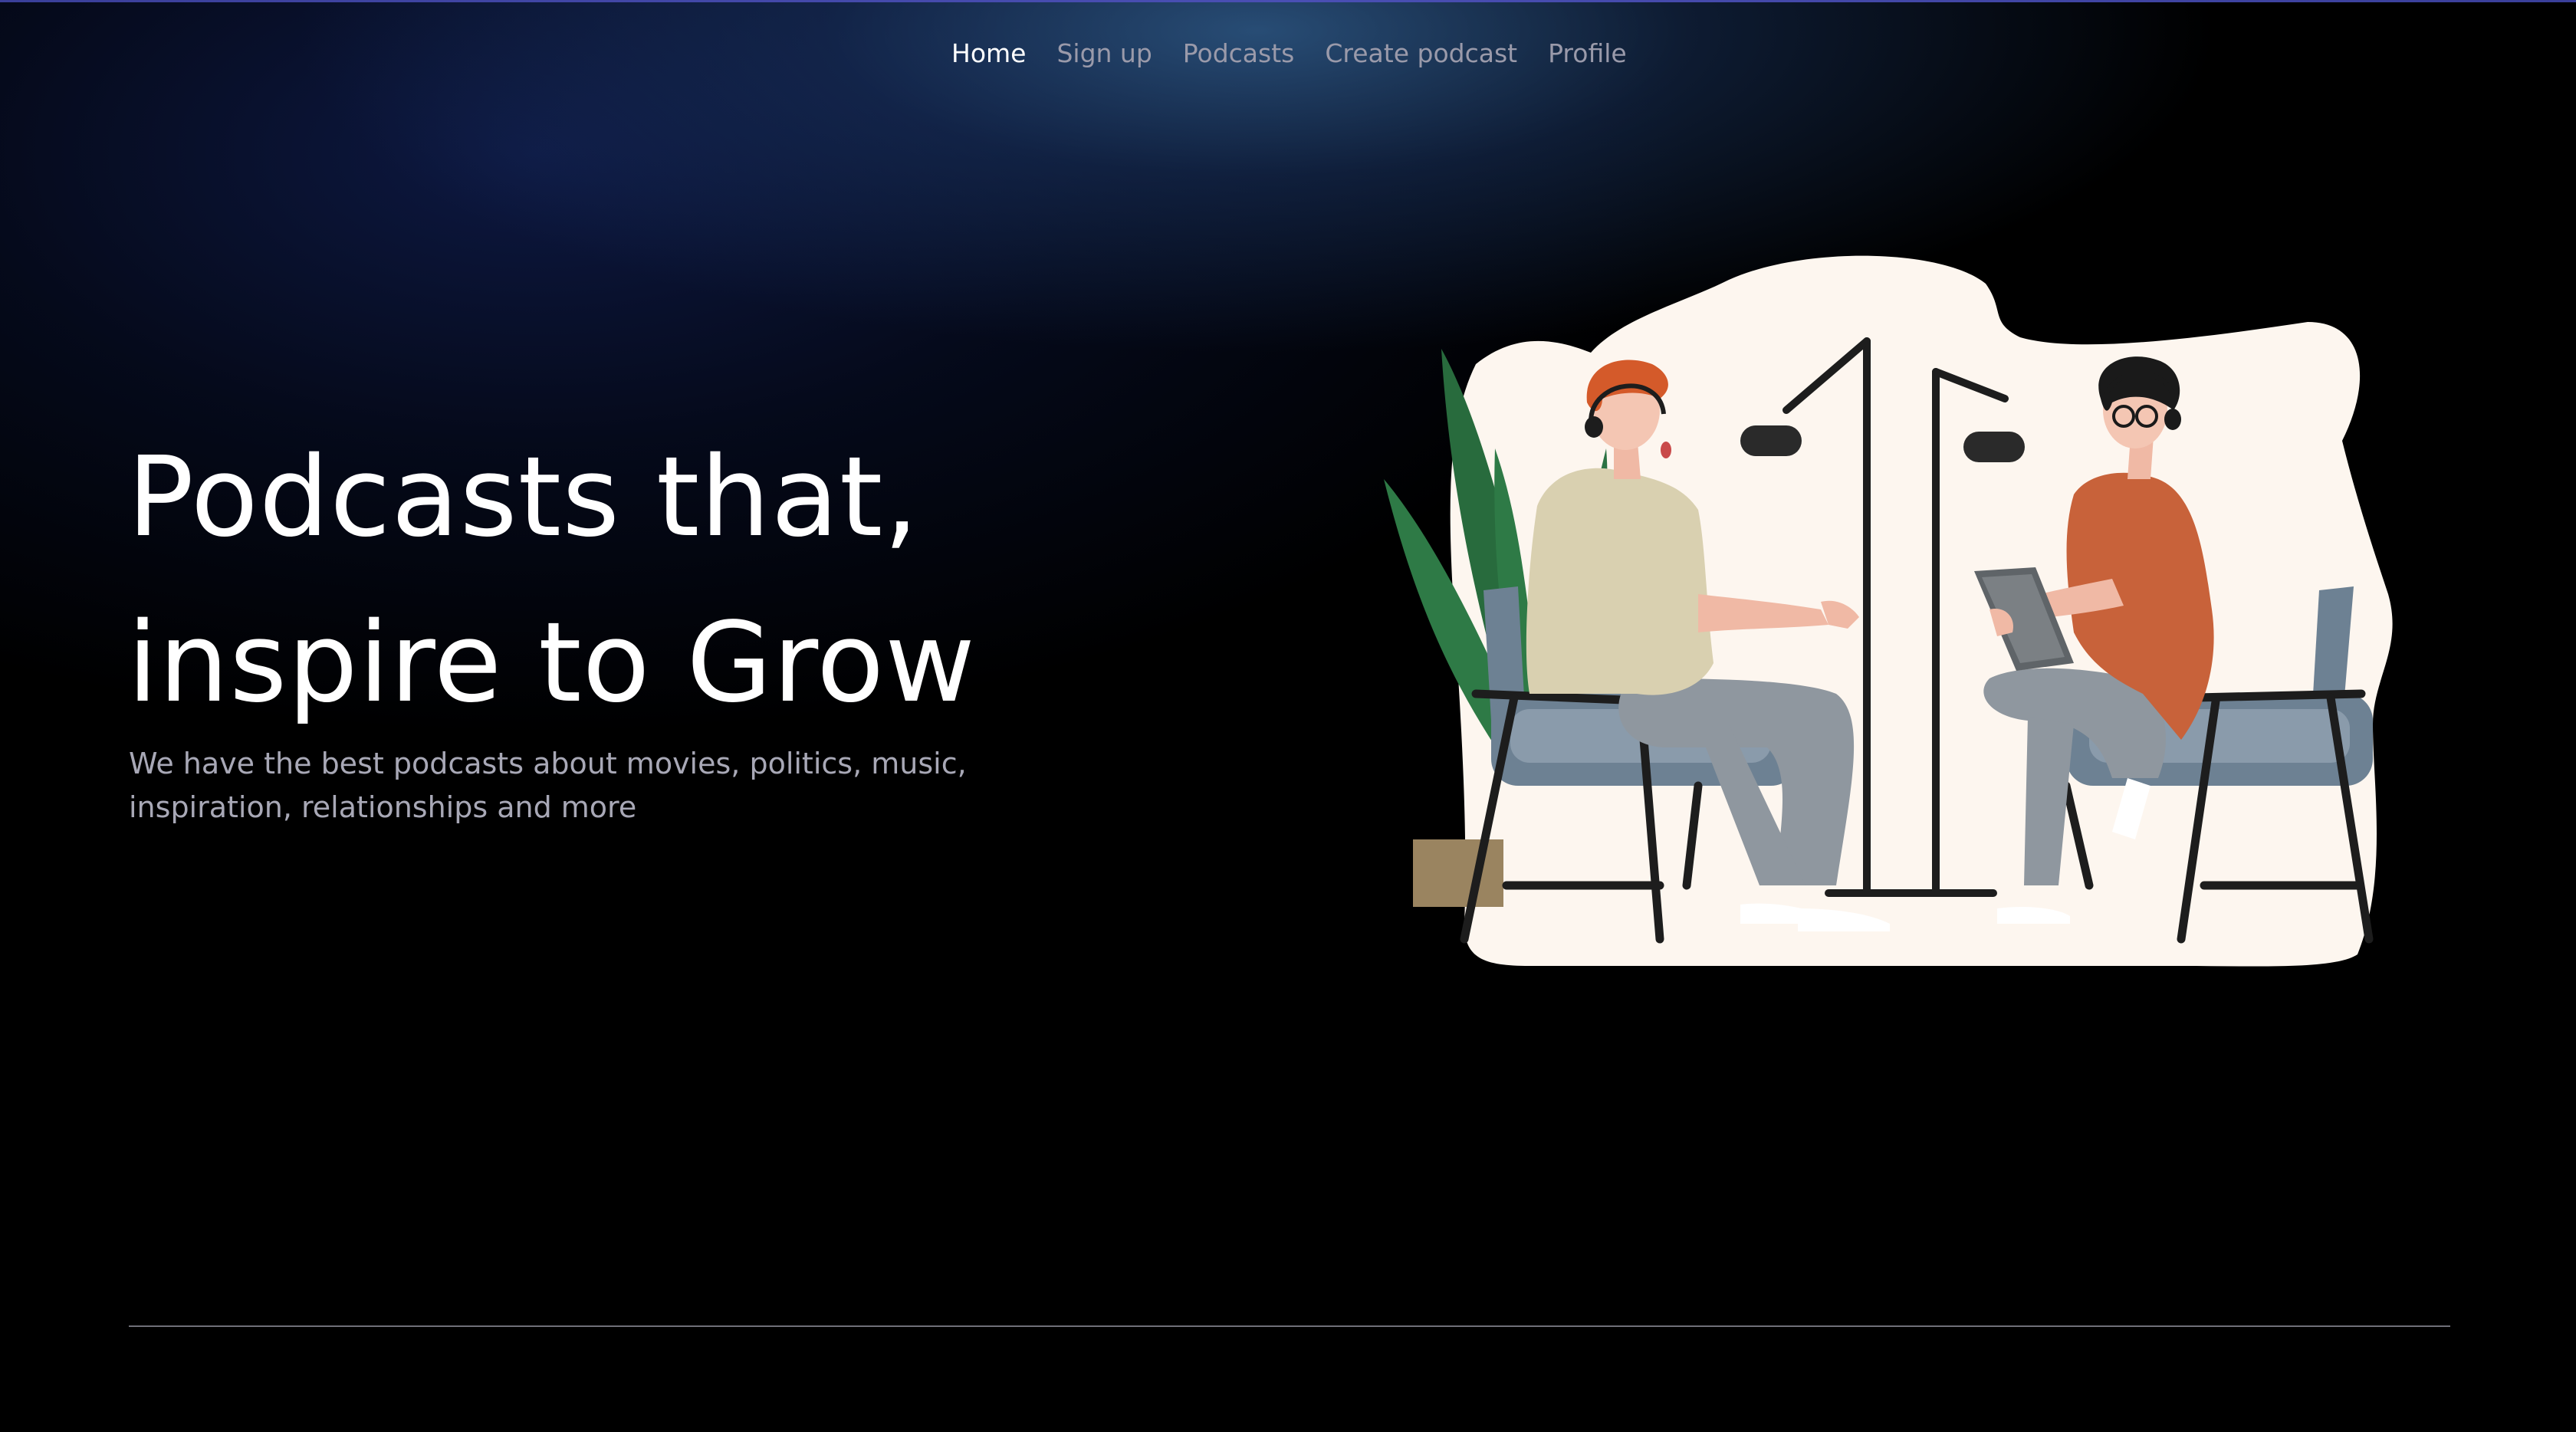 The width and height of the screenshot is (2576, 1432). Describe the element at coordinates (1771, 440) in the screenshot. I see `microphone-left-icon` at that location.